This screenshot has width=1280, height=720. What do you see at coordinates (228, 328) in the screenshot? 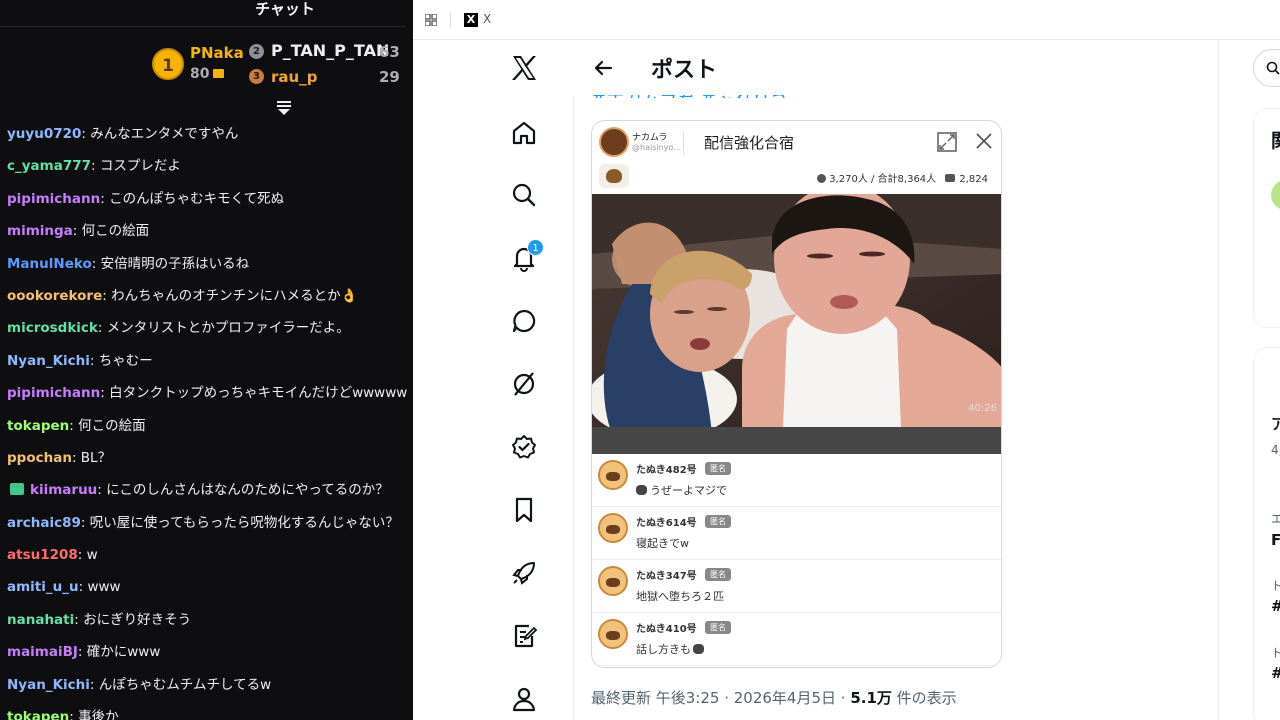
I see `chat-text: メンタリストとかプロファイラーだよ。` at bounding box center [228, 328].